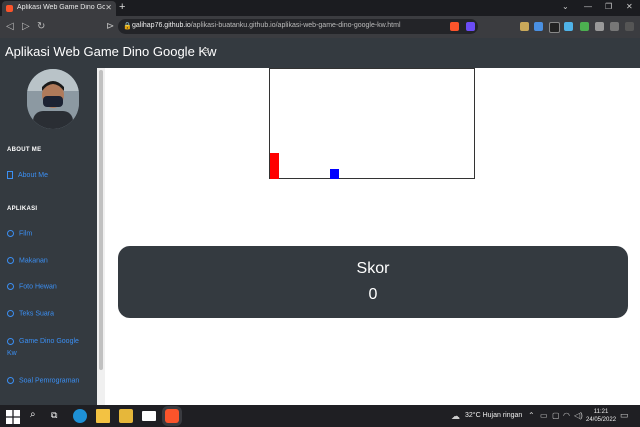 The height and width of the screenshot is (427, 640). I want to click on back-icon: ◁, so click(10, 26).